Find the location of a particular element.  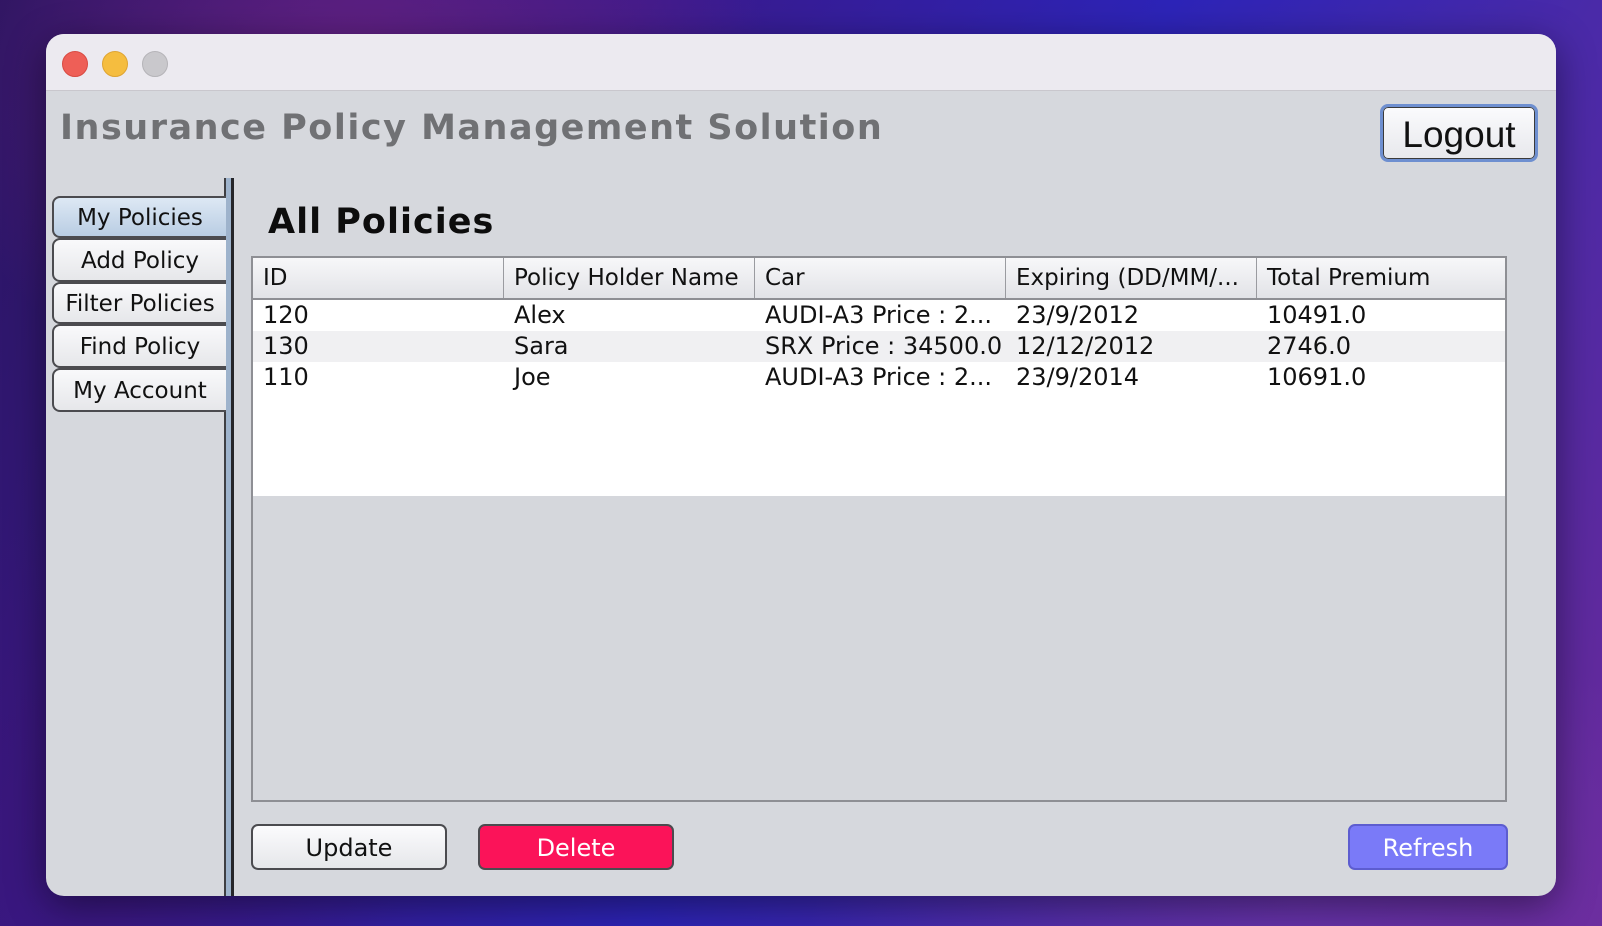

cell-expiring: 23/9/2012 is located at coordinates (1078, 315).